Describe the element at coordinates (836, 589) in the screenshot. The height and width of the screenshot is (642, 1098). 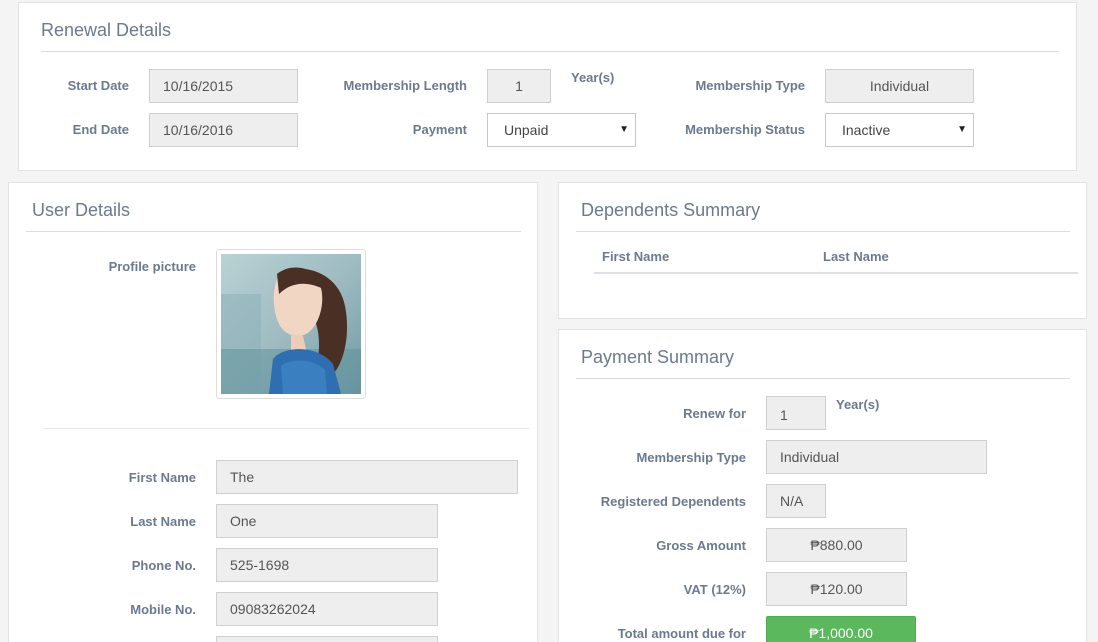
I see `vat-field: ₱120.00` at that location.